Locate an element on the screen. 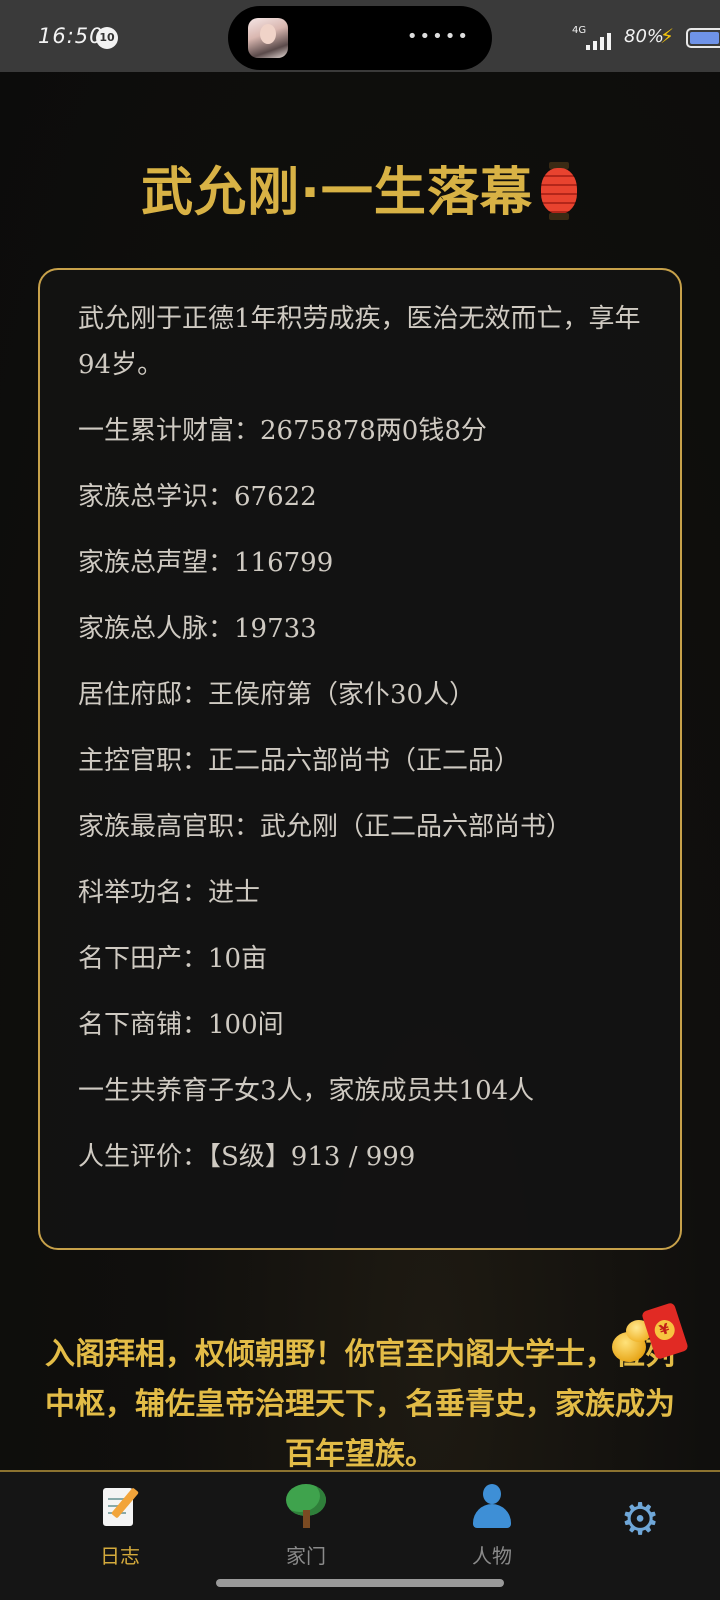  status-bar: 16:50 10 ••••• 4G 80% ⚡ is located at coordinates (360, 36).